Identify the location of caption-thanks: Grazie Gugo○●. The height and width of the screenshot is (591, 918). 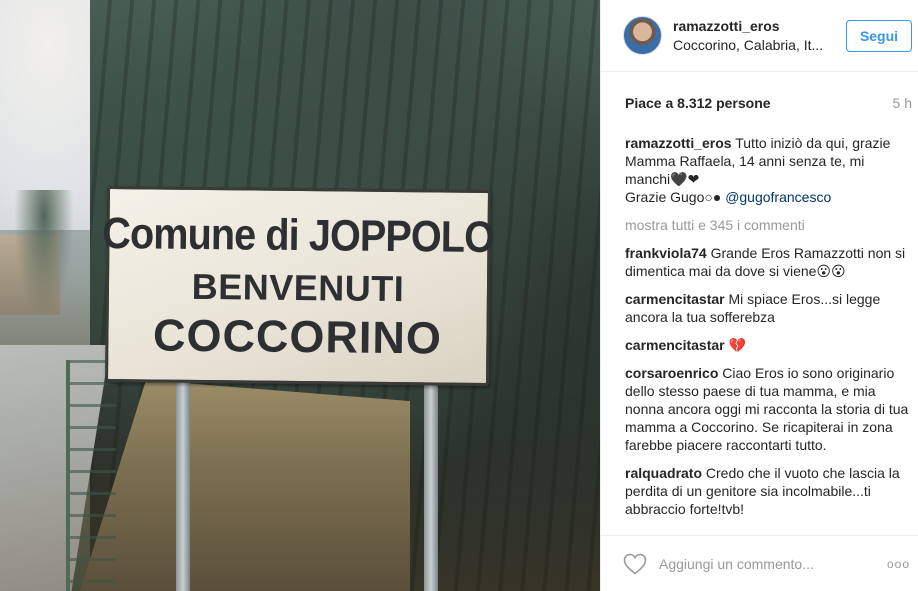
(673, 197).